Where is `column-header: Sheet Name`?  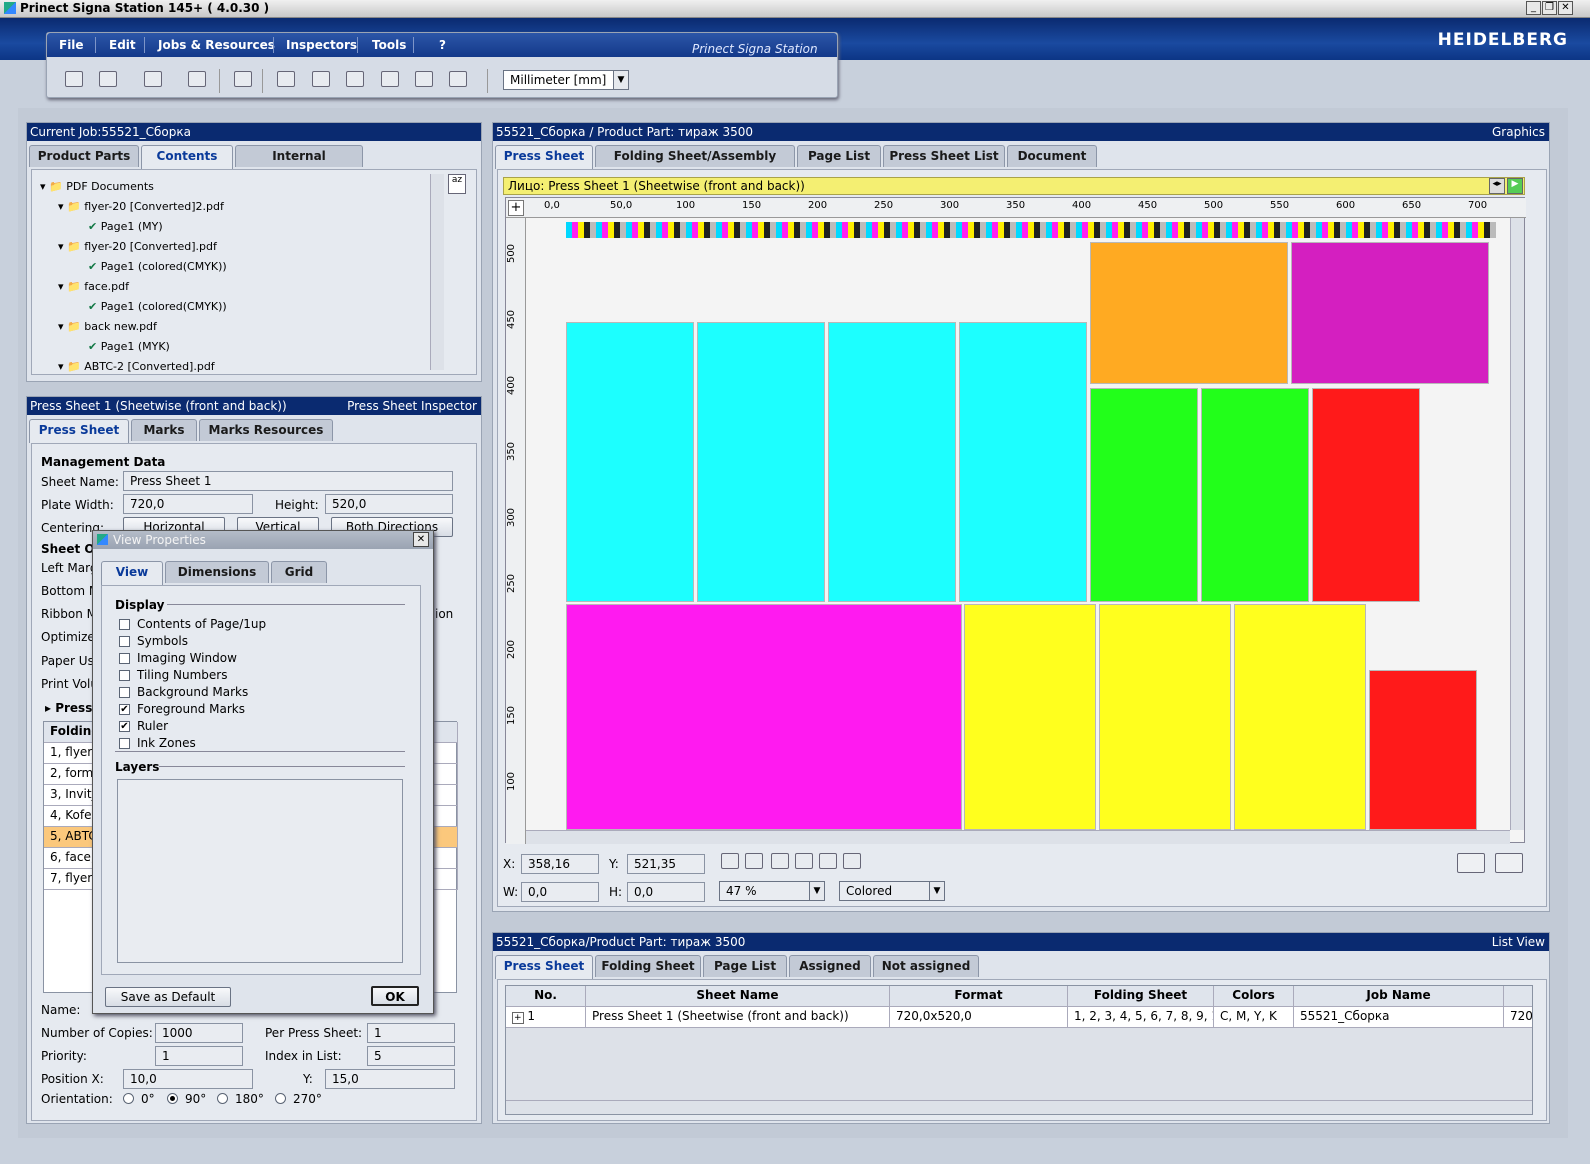
column-header: Sheet Name is located at coordinates (738, 996).